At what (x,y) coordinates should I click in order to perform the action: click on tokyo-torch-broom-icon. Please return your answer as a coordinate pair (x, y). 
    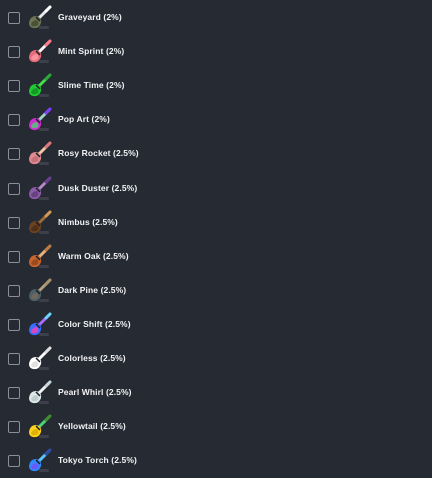
    Looking at the image, I should click on (40, 460).